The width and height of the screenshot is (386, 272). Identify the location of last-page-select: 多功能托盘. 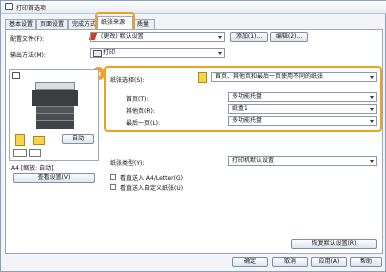
(302, 121).